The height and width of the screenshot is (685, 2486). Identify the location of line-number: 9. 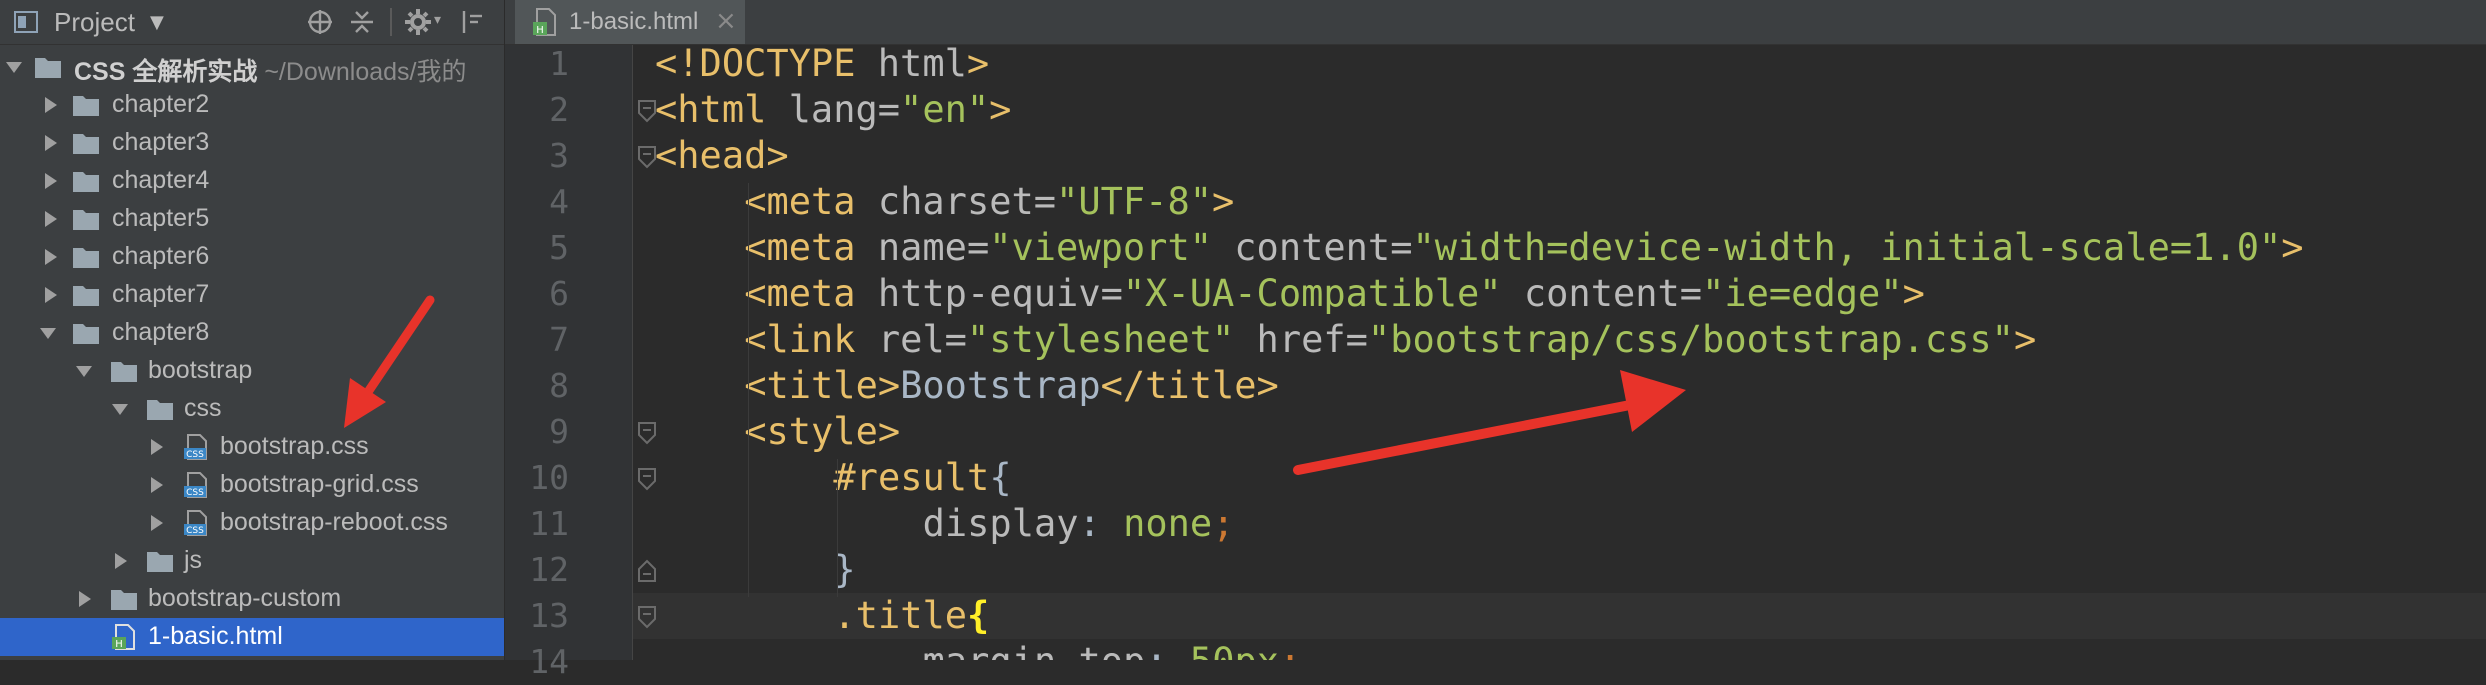
(559, 431).